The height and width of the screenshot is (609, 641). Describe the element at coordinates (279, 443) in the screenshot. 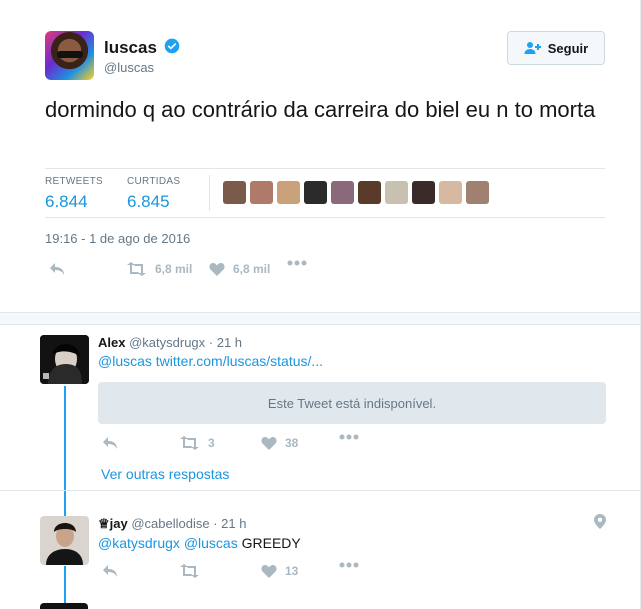

I see `like-button: 38` at that location.